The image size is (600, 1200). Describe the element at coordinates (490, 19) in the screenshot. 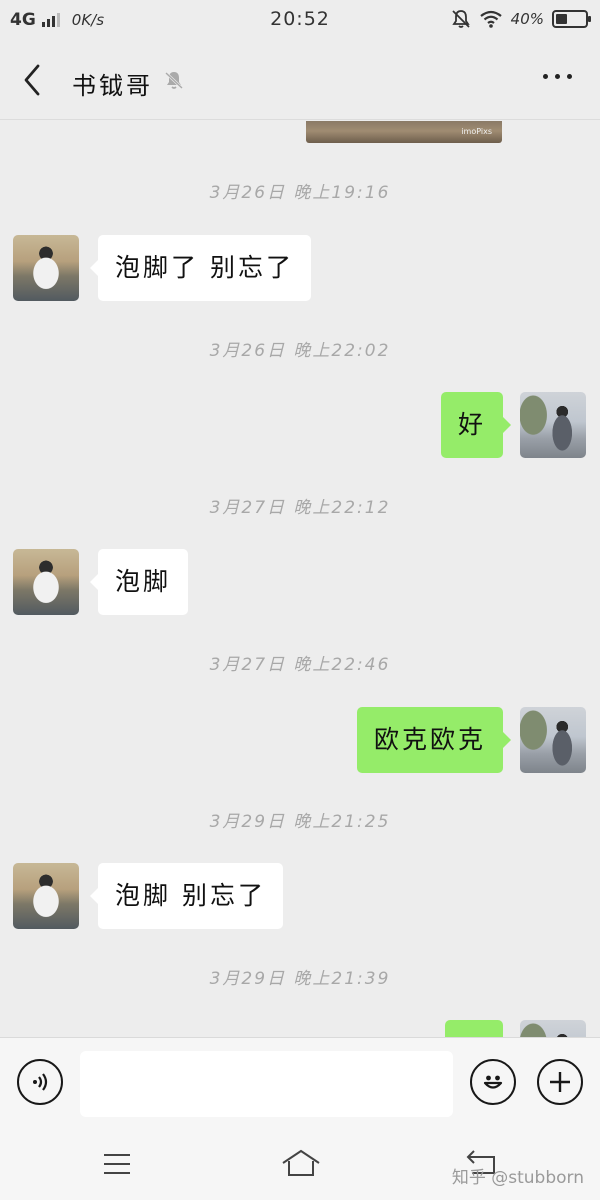

I see `wifi-icon` at that location.